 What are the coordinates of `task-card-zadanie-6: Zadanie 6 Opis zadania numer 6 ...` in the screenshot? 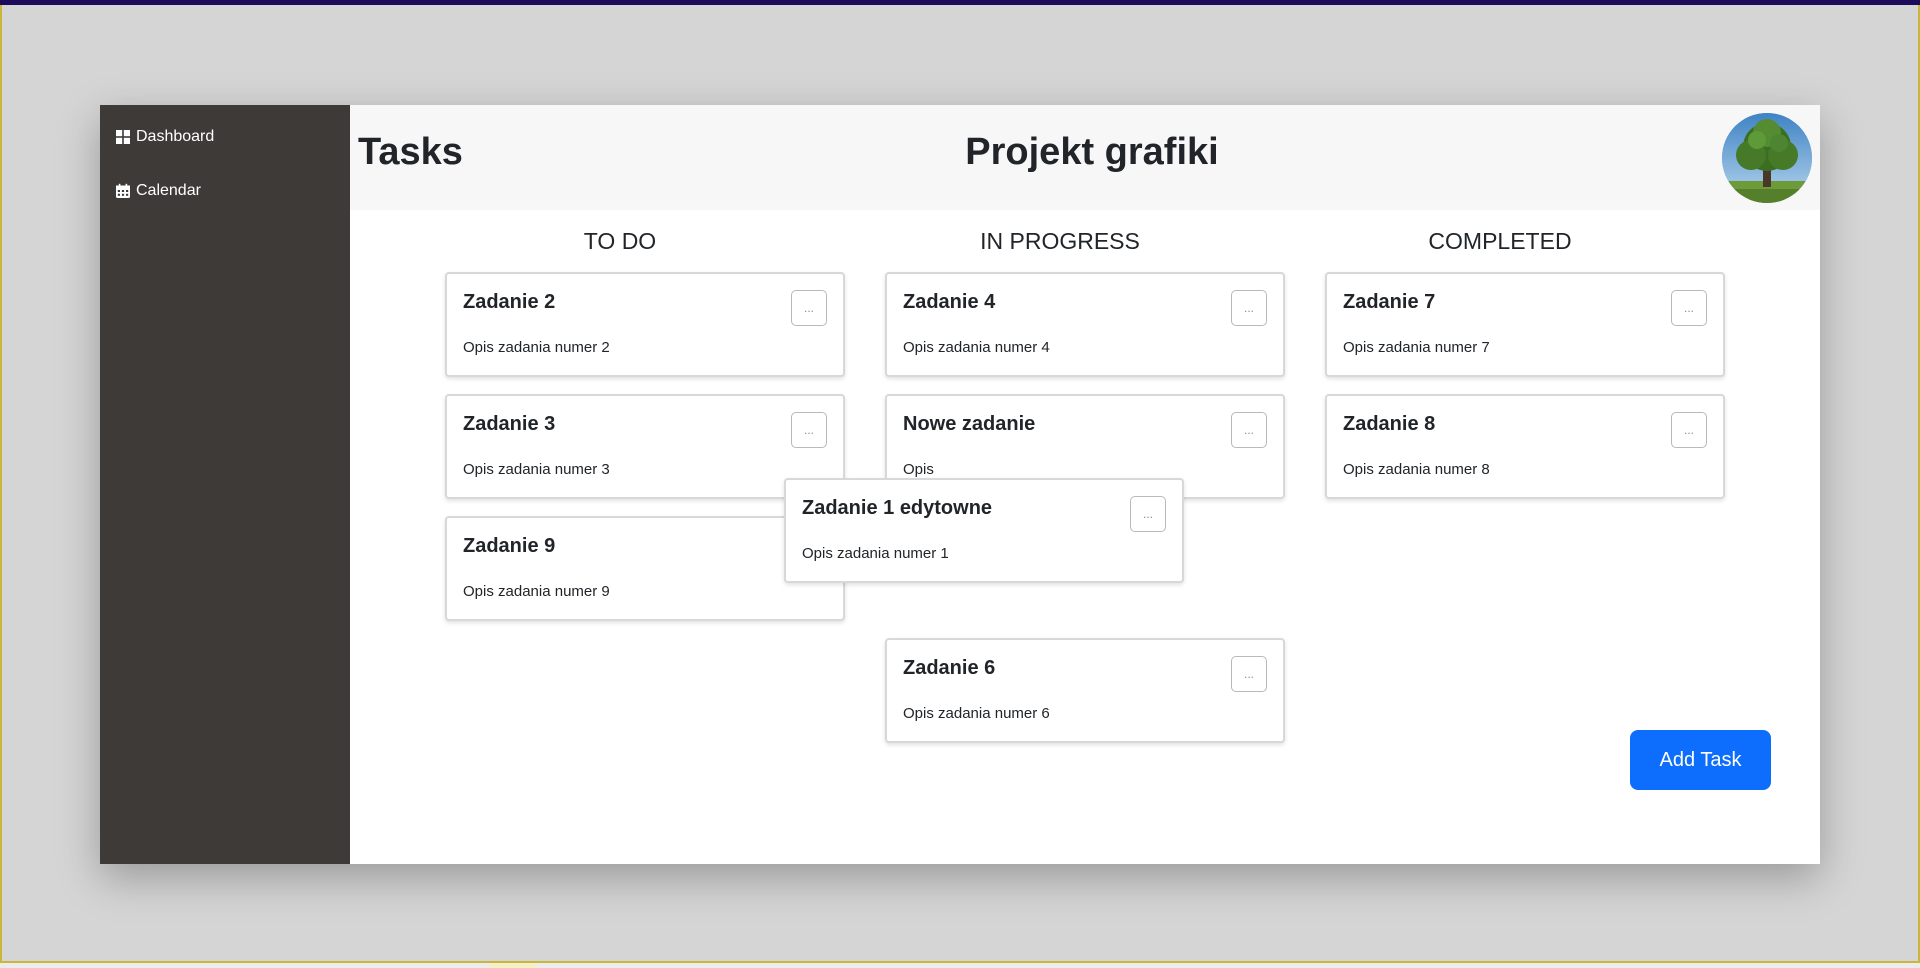 It's located at (1085, 690).